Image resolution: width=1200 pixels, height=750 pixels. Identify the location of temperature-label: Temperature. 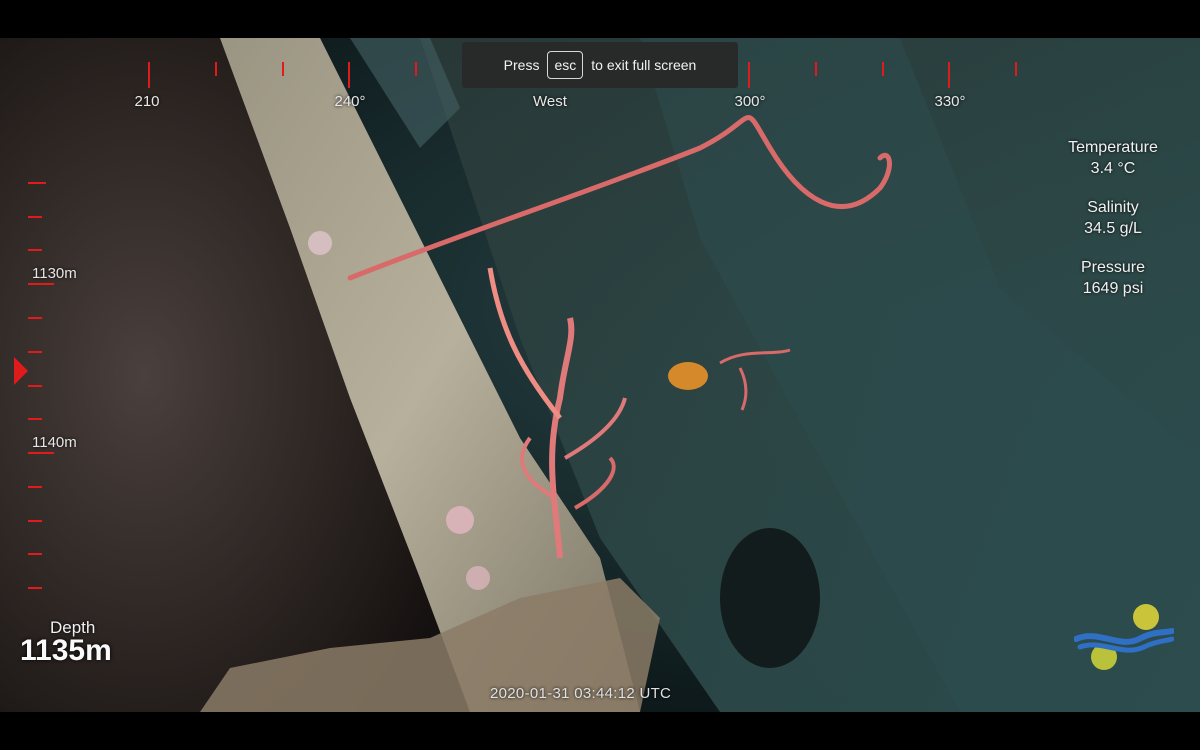
(1113, 147).